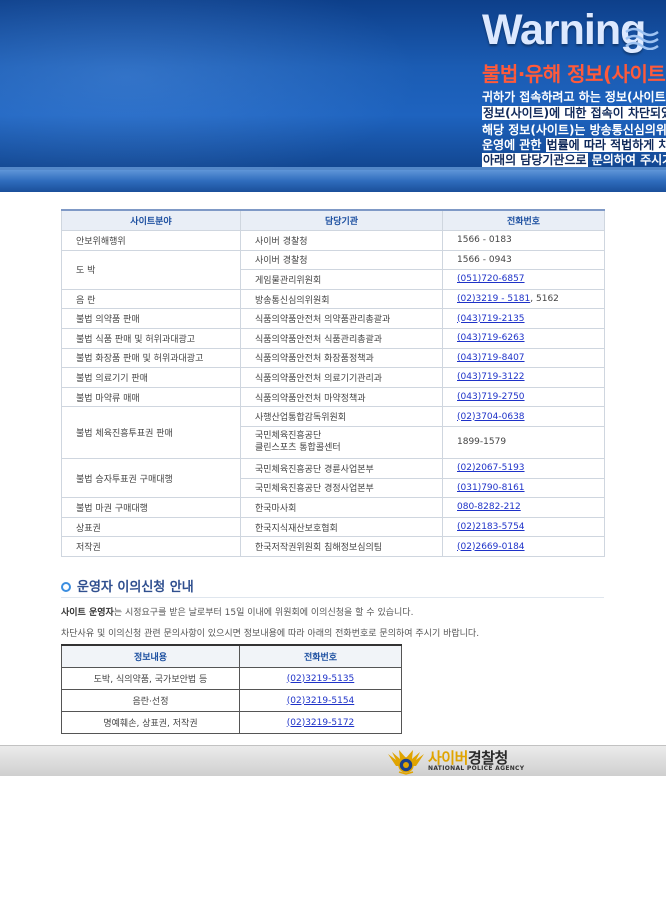 Image resolution: width=666 pixels, height=915 pixels. I want to click on phone-number: (051)720-6857, so click(523, 279).